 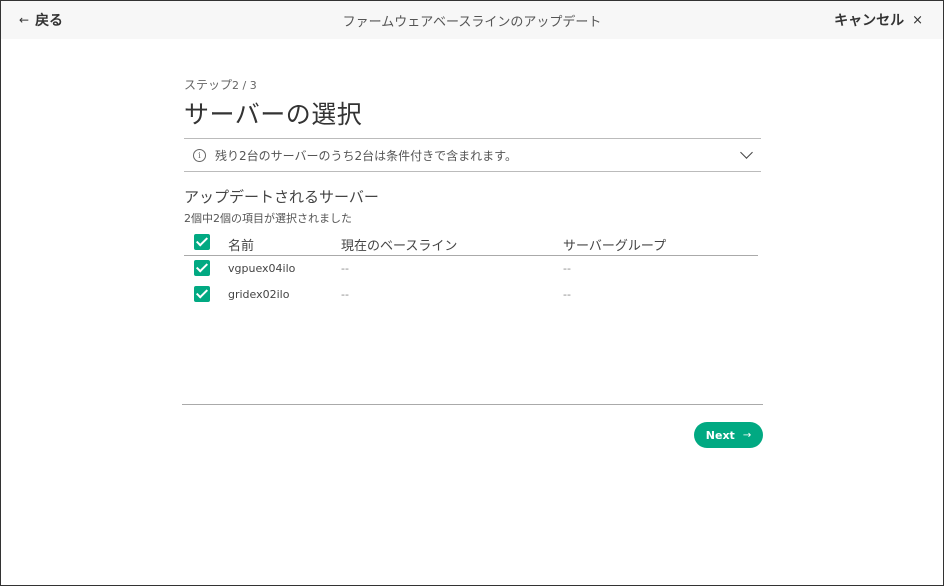 I want to click on server-name: vgpuex04ilo, so click(x=262, y=268).